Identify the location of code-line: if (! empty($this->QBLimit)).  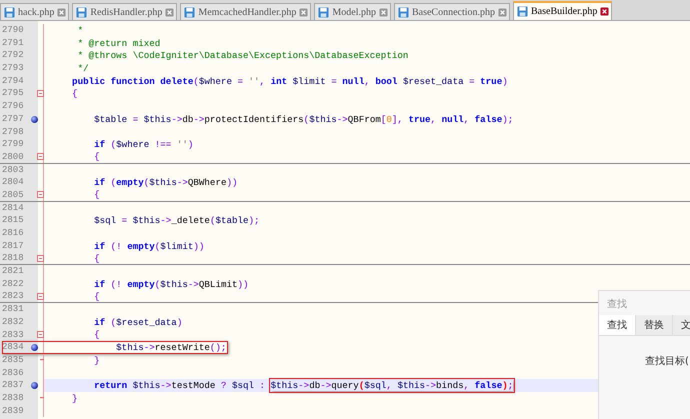
(171, 284).